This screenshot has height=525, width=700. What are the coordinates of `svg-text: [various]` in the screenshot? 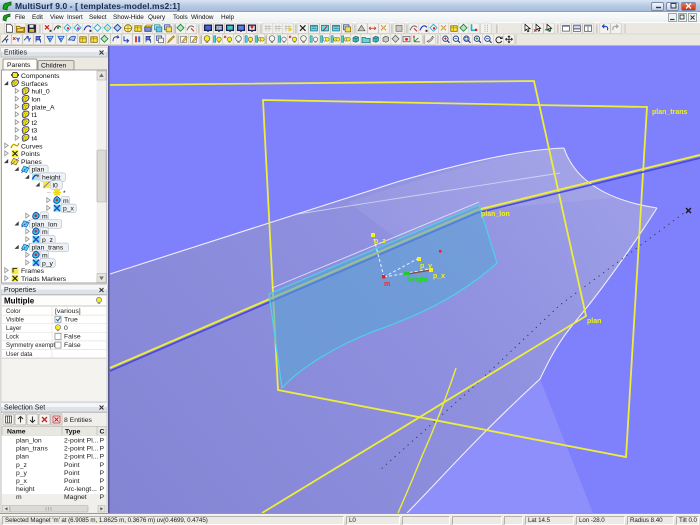 It's located at (68, 311).